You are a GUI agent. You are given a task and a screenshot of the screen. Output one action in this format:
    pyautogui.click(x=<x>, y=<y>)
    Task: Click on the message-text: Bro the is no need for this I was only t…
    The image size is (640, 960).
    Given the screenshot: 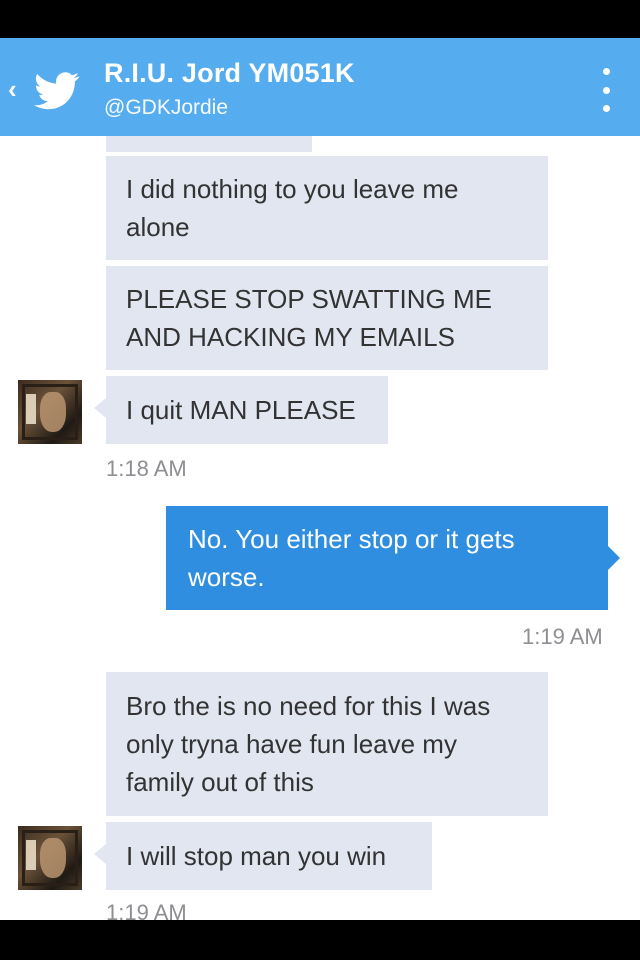 What is the action you would take?
    pyautogui.click(x=308, y=744)
    